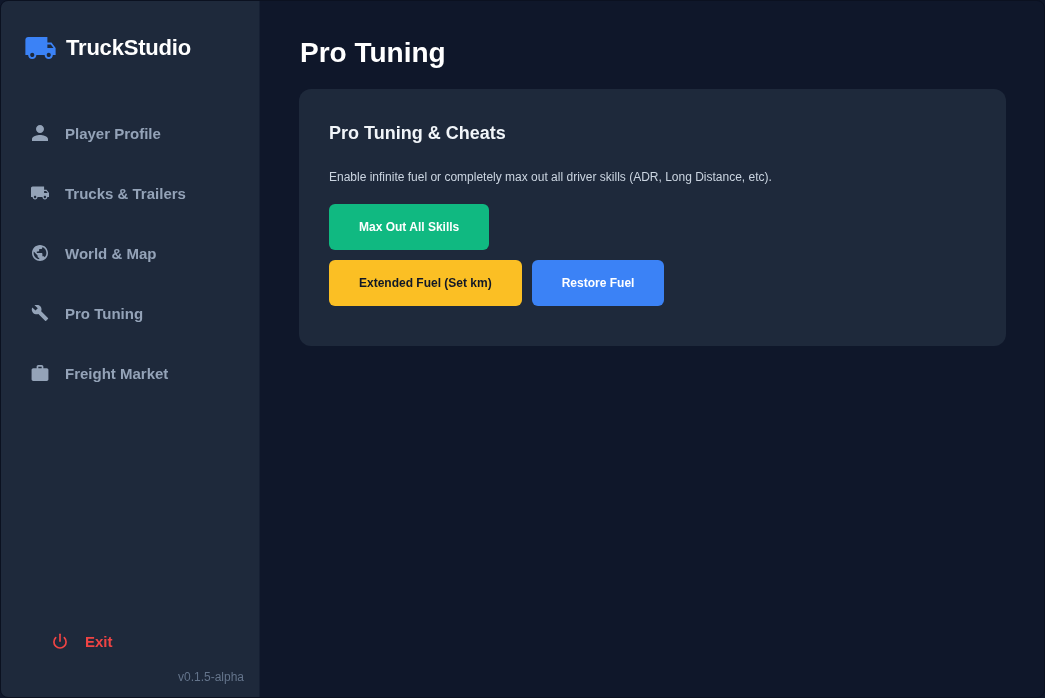 This screenshot has width=1045, height=698. What do you see at coordinates (551, 177) in the screenshot?
I see `card-description: Enable infinite fuel or completely max out all driver skills (ADR, Long Distance, etc).` at bounding box center [551, 177].